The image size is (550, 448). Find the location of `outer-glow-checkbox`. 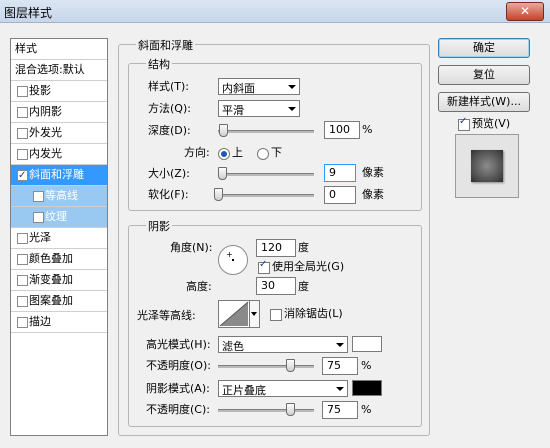

outer-glow-checkbox is located at coordinates (22, 133).